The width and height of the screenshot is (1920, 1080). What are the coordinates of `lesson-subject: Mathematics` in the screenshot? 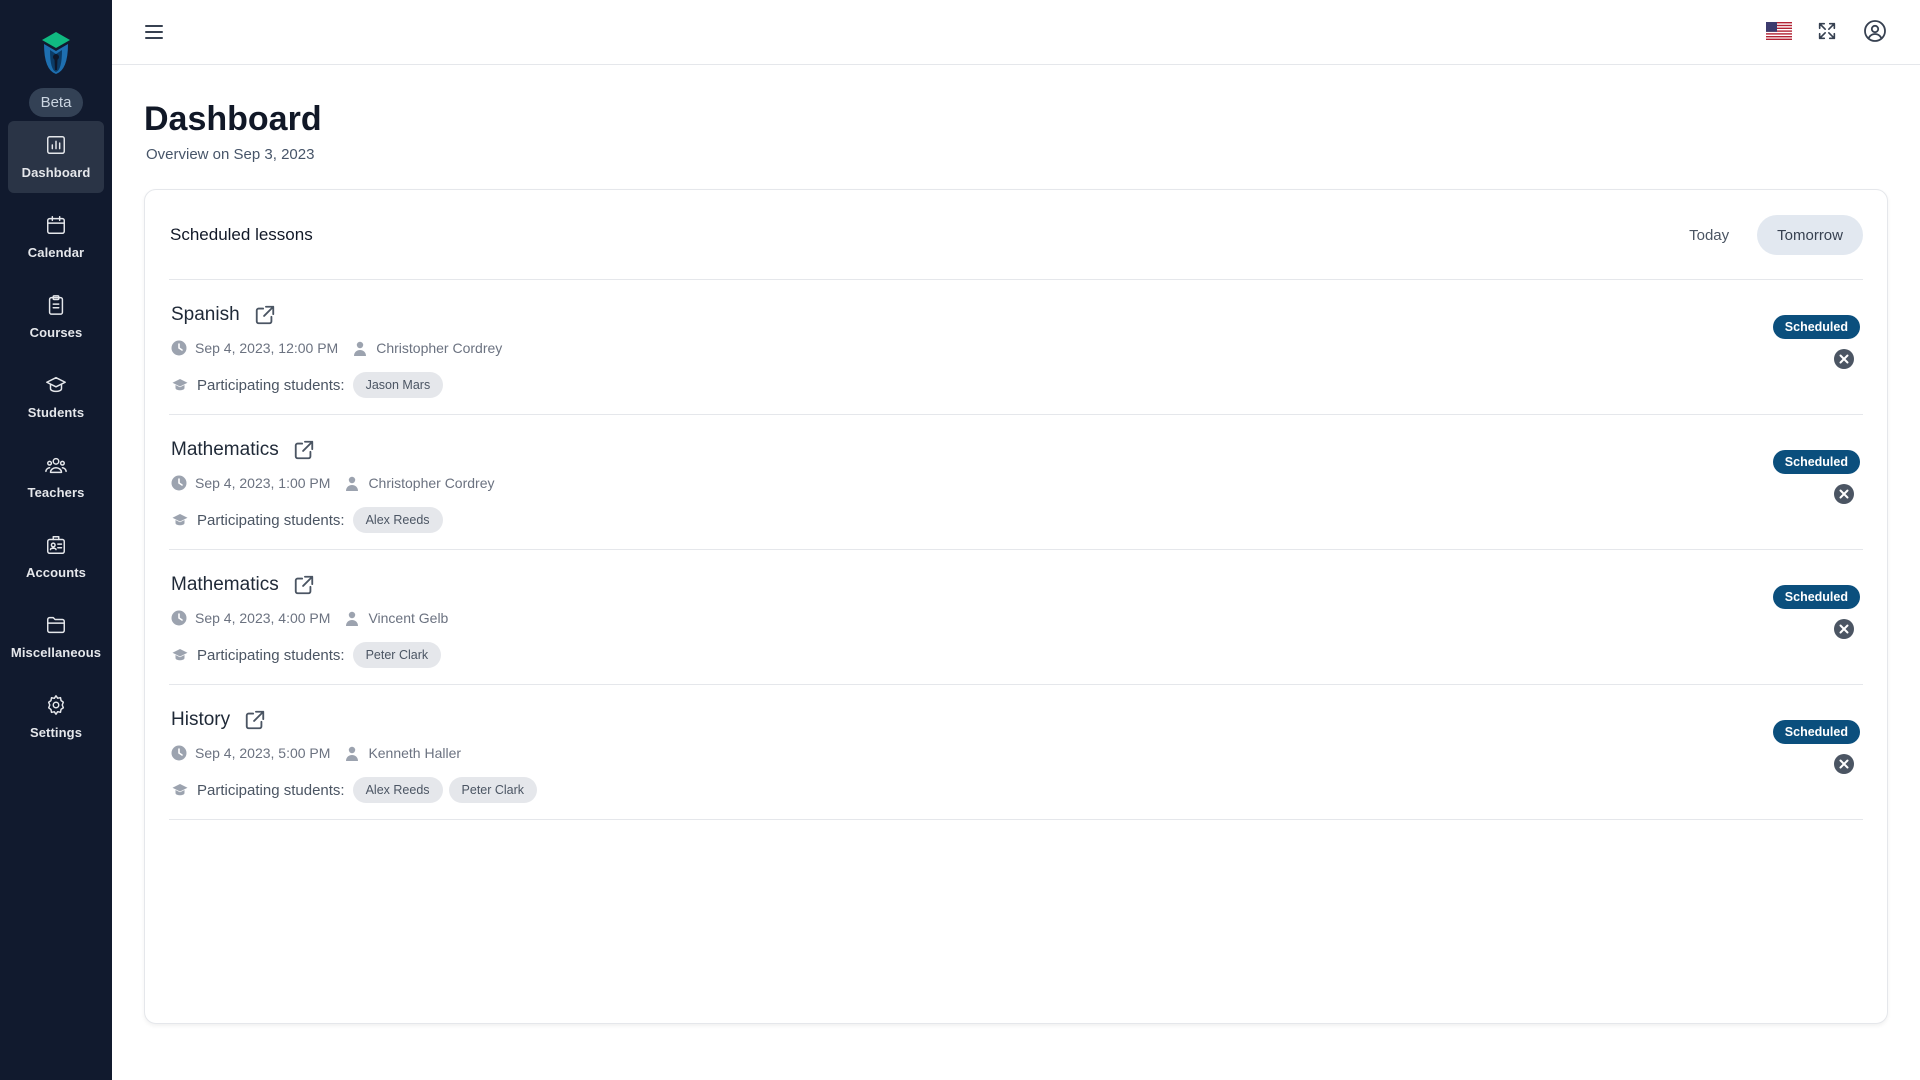 It's located at (225, 584).